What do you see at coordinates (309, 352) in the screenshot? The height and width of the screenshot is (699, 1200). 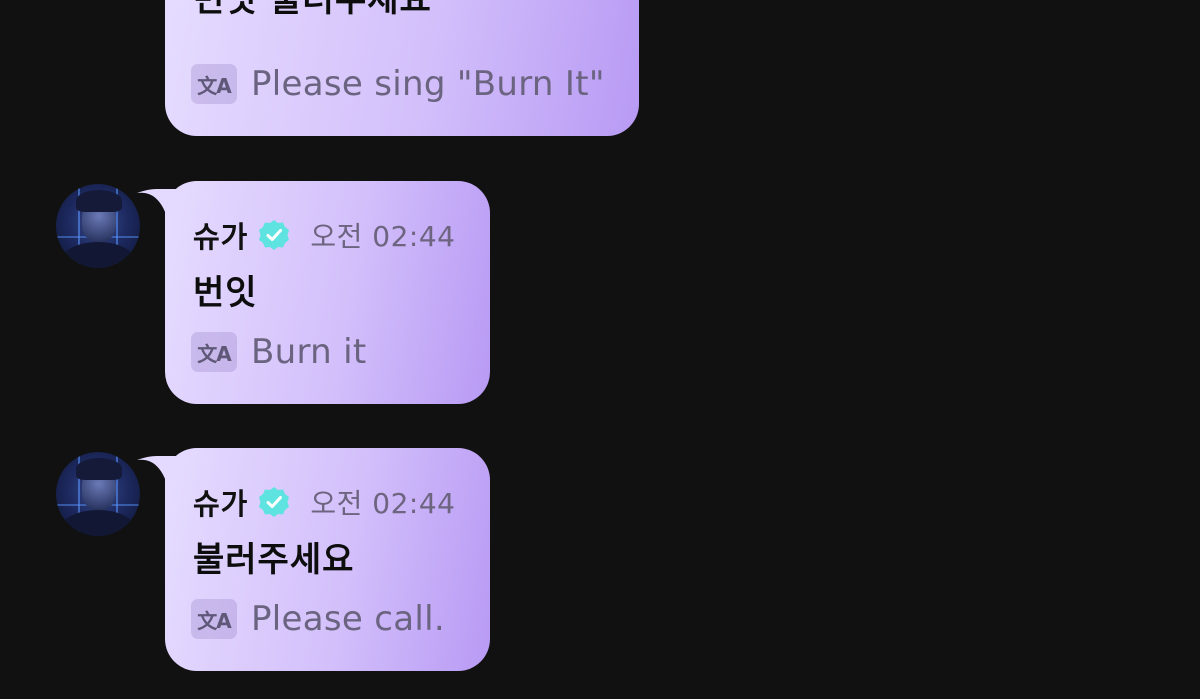 I see `translation-text: Burn it` at bounding box center [309, 352].